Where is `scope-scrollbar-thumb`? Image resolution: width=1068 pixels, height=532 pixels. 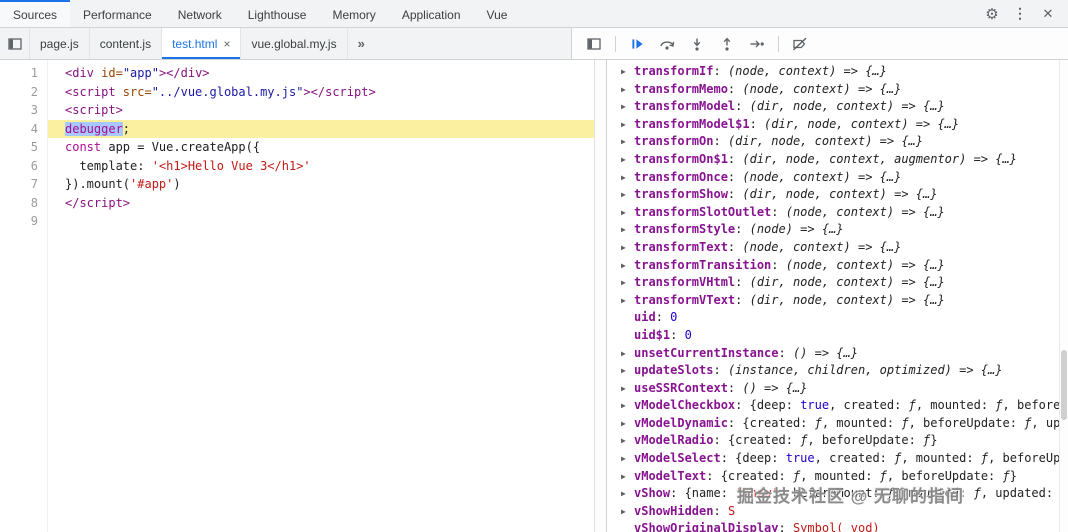 scope-scrollbar-thumb is located at coordinates (1064, 385).